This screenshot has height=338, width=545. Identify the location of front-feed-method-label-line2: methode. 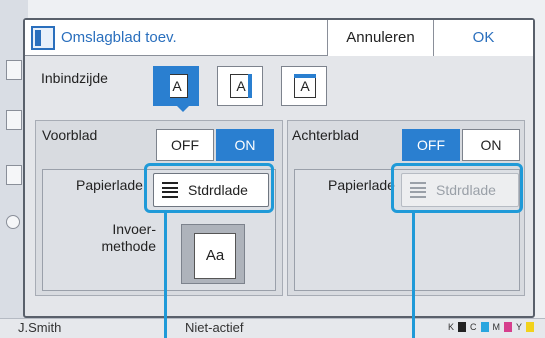
(128, 246).